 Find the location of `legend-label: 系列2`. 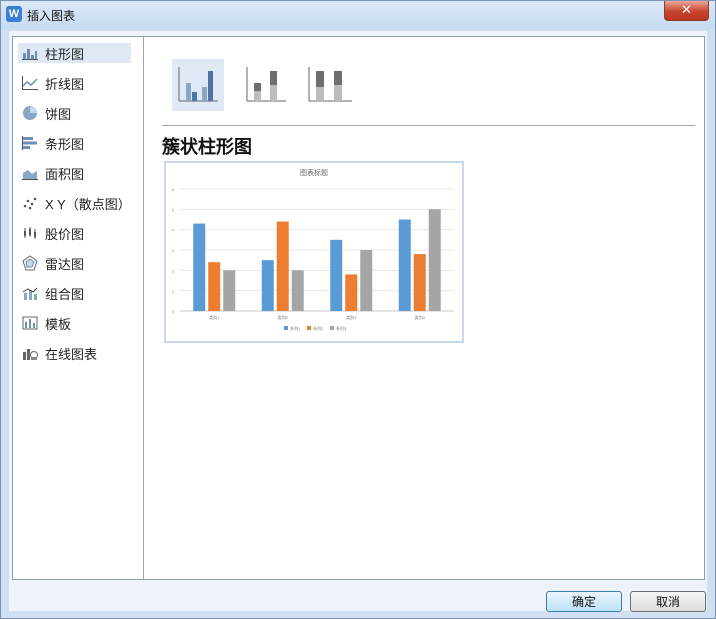

legend-label: 系列2 is located at coordinates (318, 328).